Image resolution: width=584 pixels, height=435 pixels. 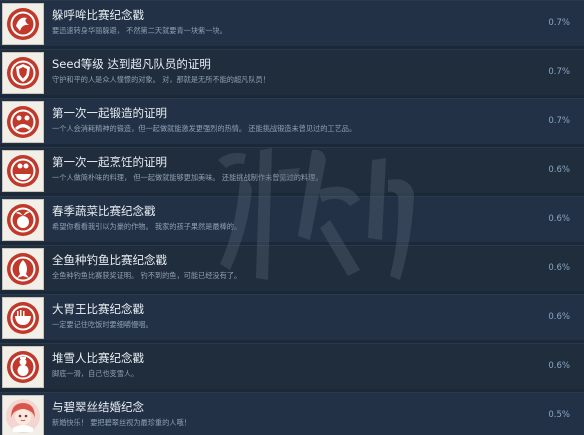 I want to click on achievement-title: 堆雪人比赛纪念戳, so click(x=98, y=358).